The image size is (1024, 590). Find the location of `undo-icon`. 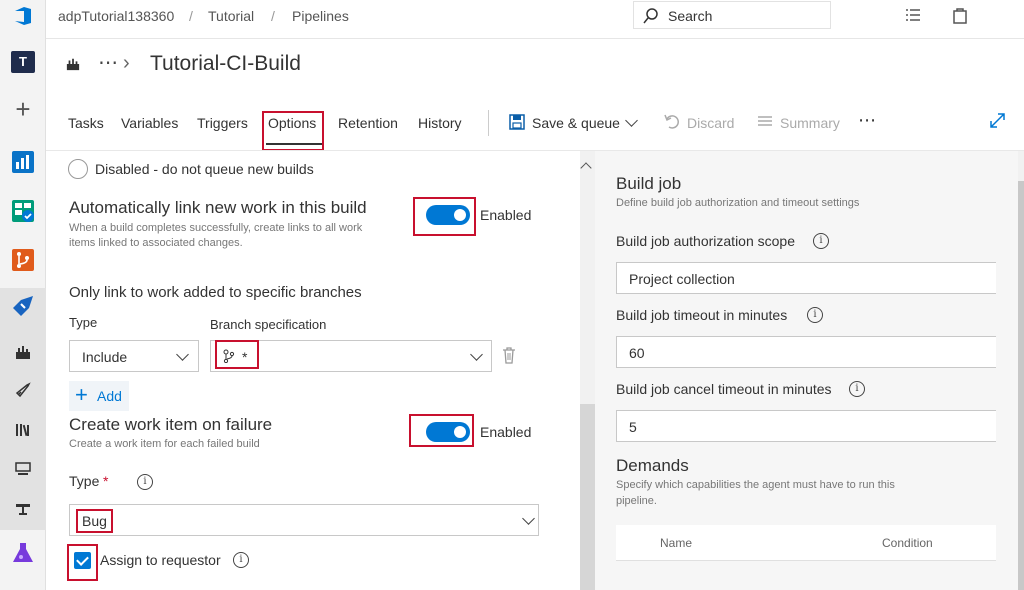

undo-icon is located at coordinates (671, 121).